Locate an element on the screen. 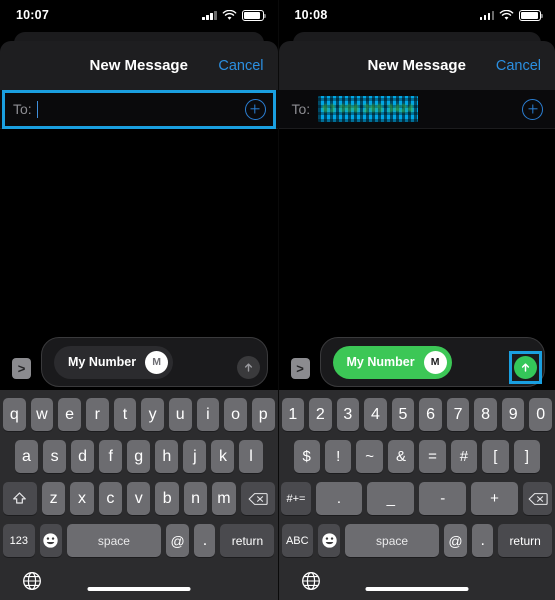 The width and height of the screenshot is (555, 600). battery-icon is located at coordinates (531, 15).